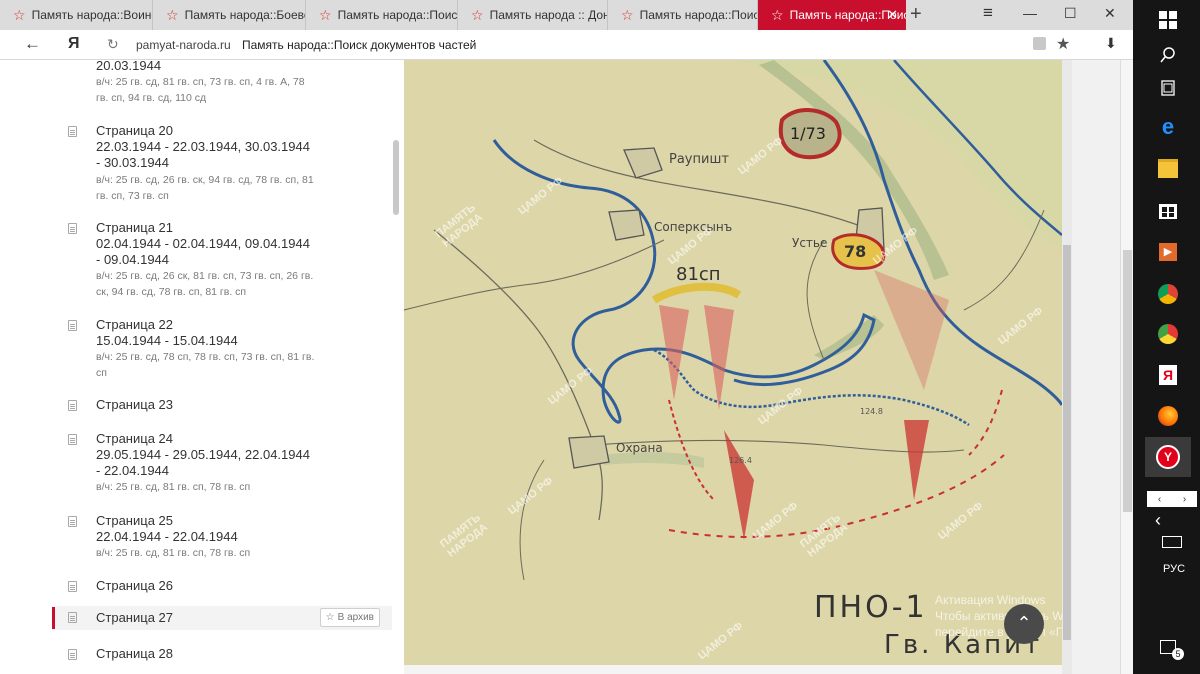 This screenshot has height=674, width=1200. Describe the element at coordinates (222, 656) in the screenshot. I see `list-item: Страница 28` at that location.